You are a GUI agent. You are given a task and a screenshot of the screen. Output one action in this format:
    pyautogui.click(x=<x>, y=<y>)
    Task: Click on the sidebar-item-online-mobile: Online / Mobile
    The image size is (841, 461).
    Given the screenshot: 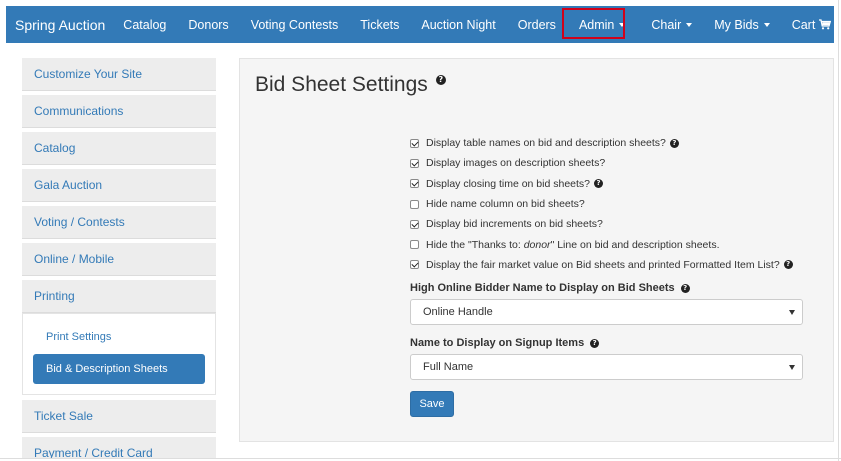 What is the action you would take?
    pyautogui.click(x=119, y=259)
    